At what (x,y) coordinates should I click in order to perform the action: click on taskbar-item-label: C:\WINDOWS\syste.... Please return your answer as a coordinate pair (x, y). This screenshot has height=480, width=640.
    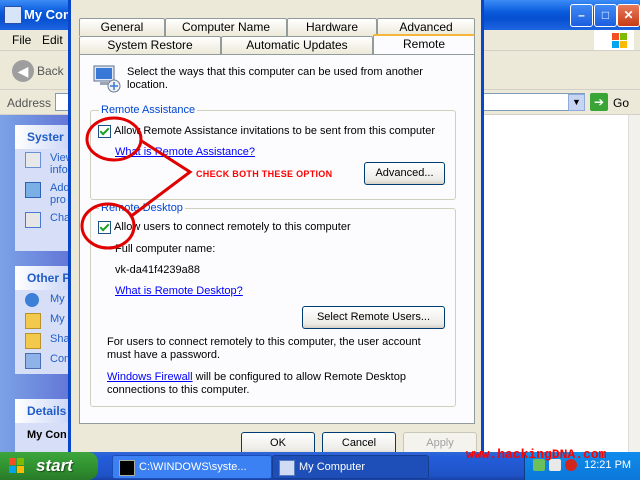
    Looking at the image, I should click on (193, 467).